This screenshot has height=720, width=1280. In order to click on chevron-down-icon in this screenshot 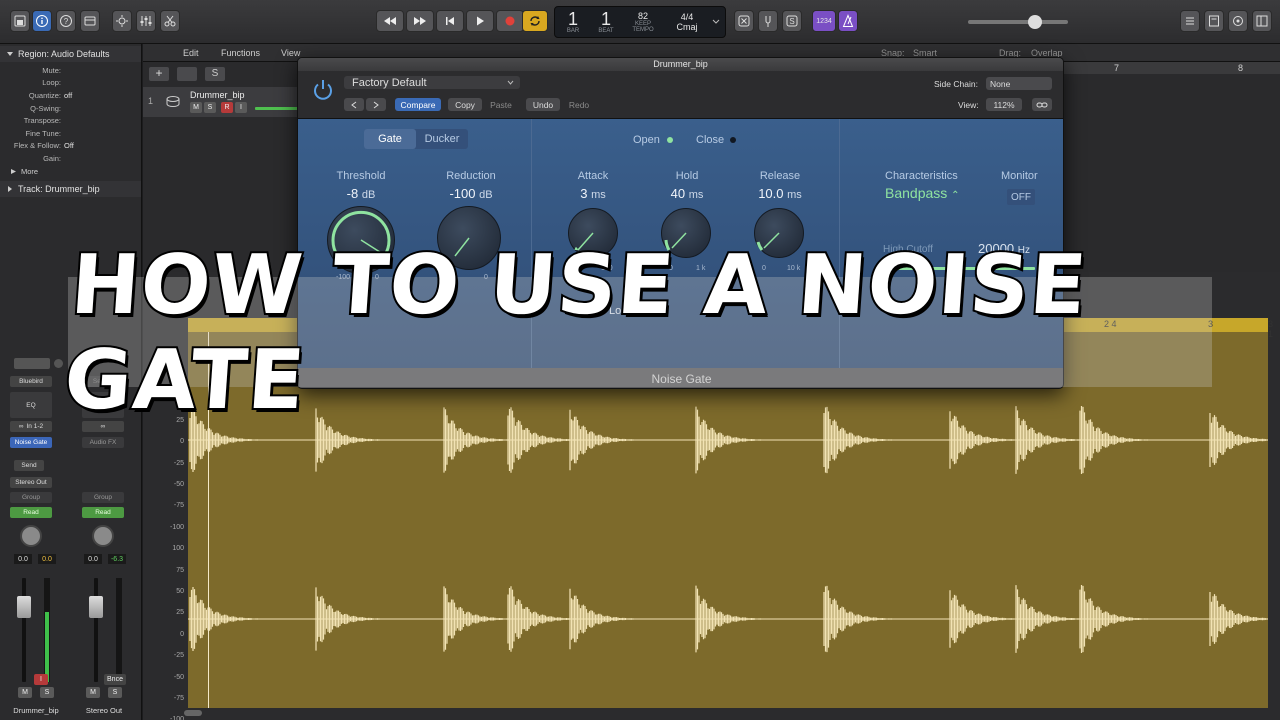, I will do `click(510, 82)`.